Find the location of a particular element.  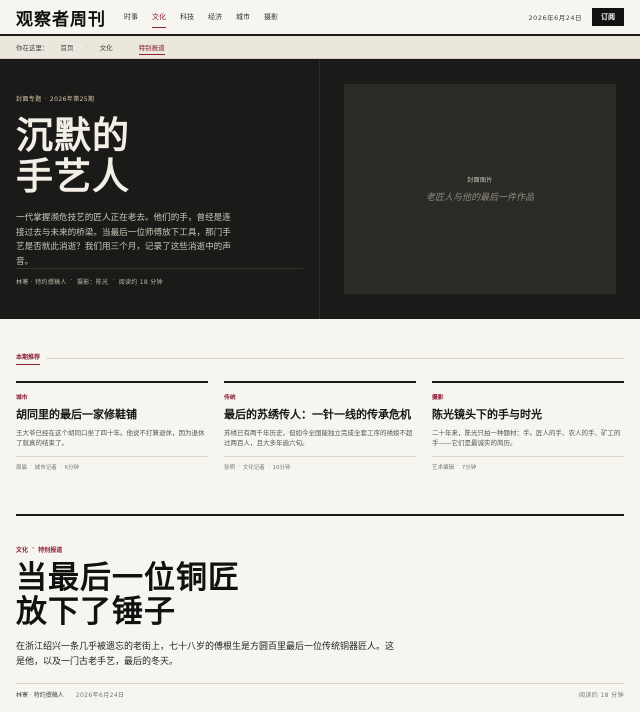

section-divider is located at coordinates (335, 358).